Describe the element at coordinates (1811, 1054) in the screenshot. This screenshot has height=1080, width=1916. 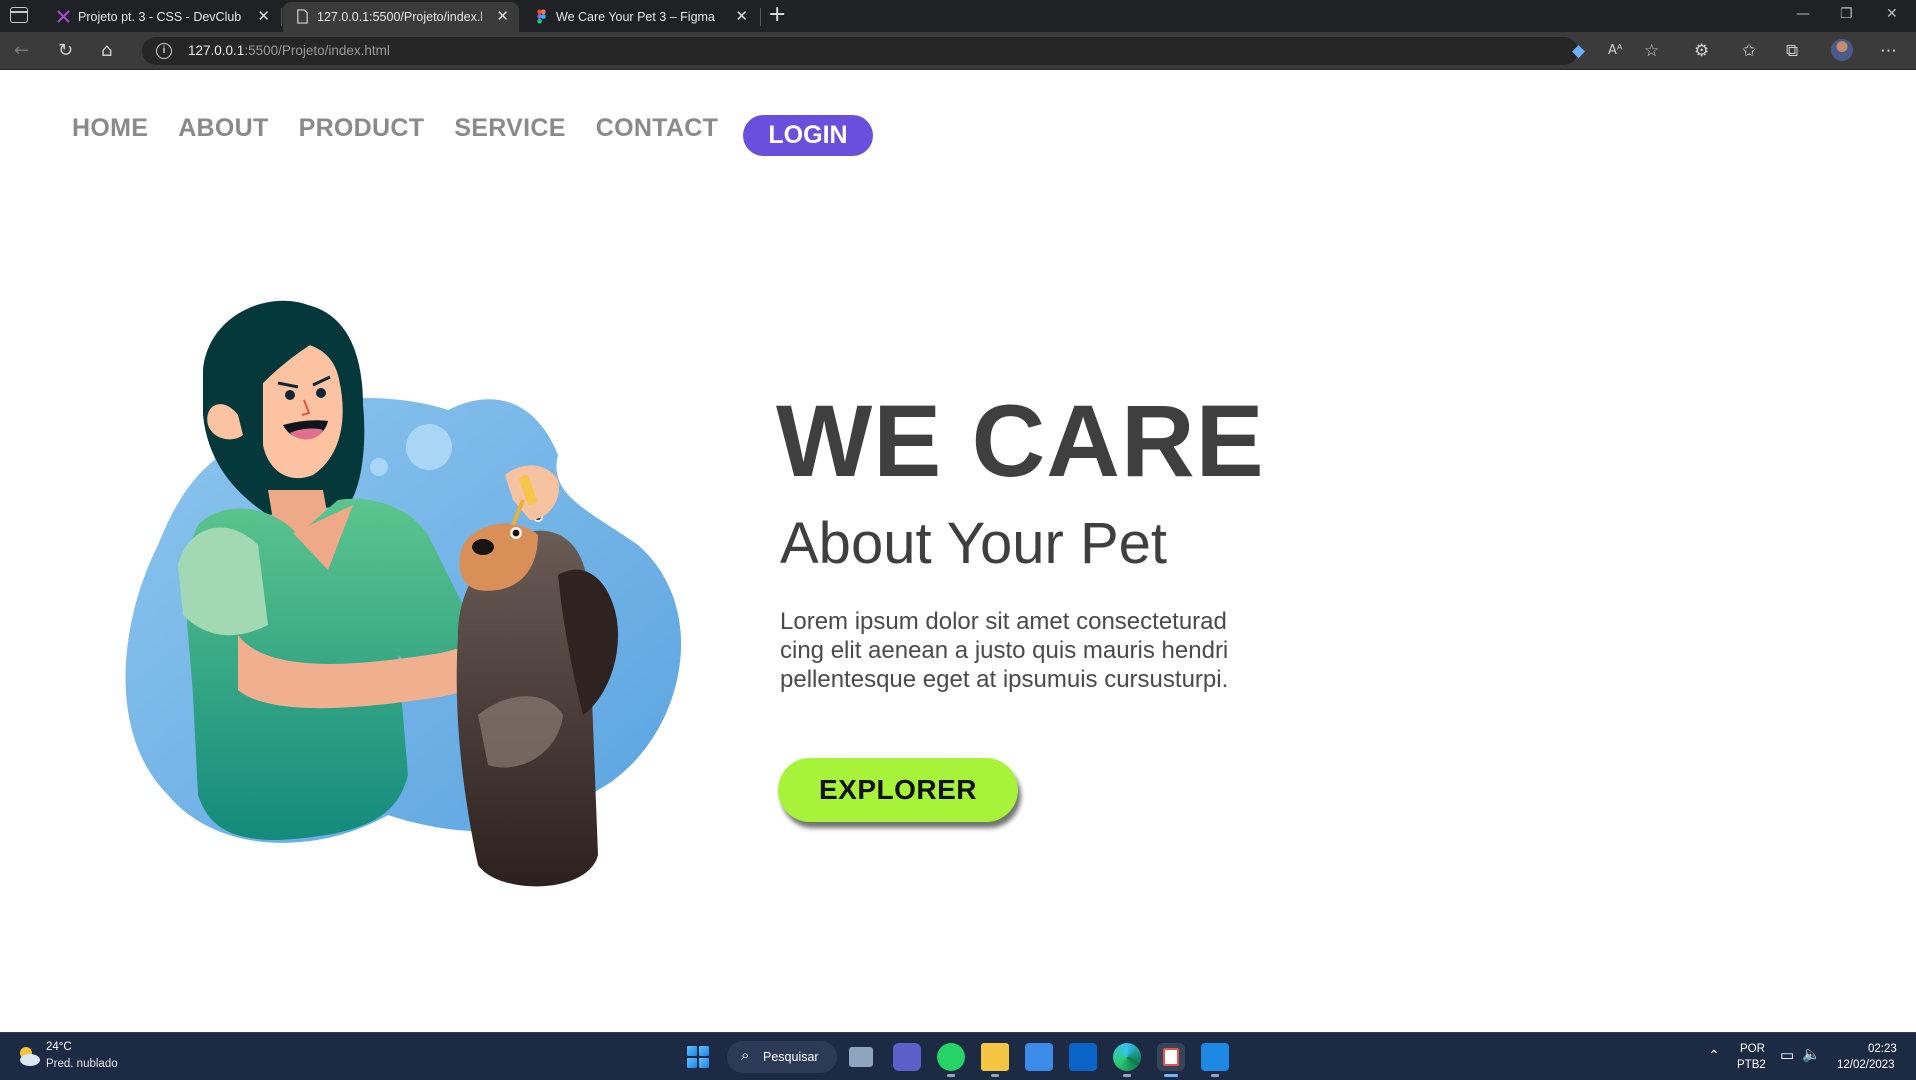
I see `volume-icon: 🔈` at that location.